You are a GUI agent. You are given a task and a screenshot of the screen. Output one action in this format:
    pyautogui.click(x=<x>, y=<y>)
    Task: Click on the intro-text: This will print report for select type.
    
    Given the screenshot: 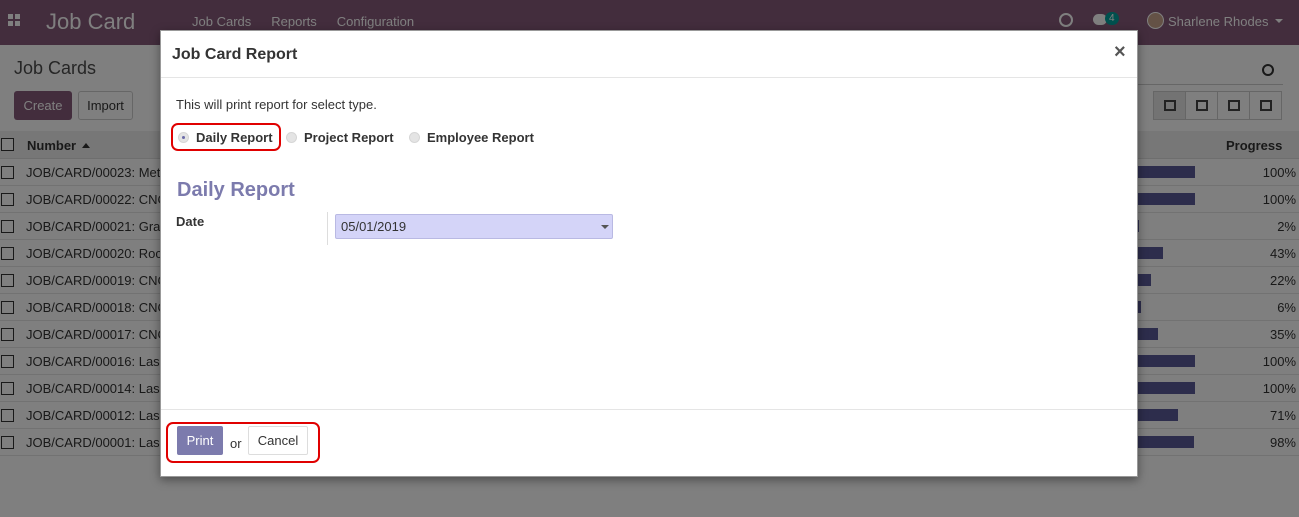 What is the action you would take?
    pyautogui.click(x=276, y=104)
    